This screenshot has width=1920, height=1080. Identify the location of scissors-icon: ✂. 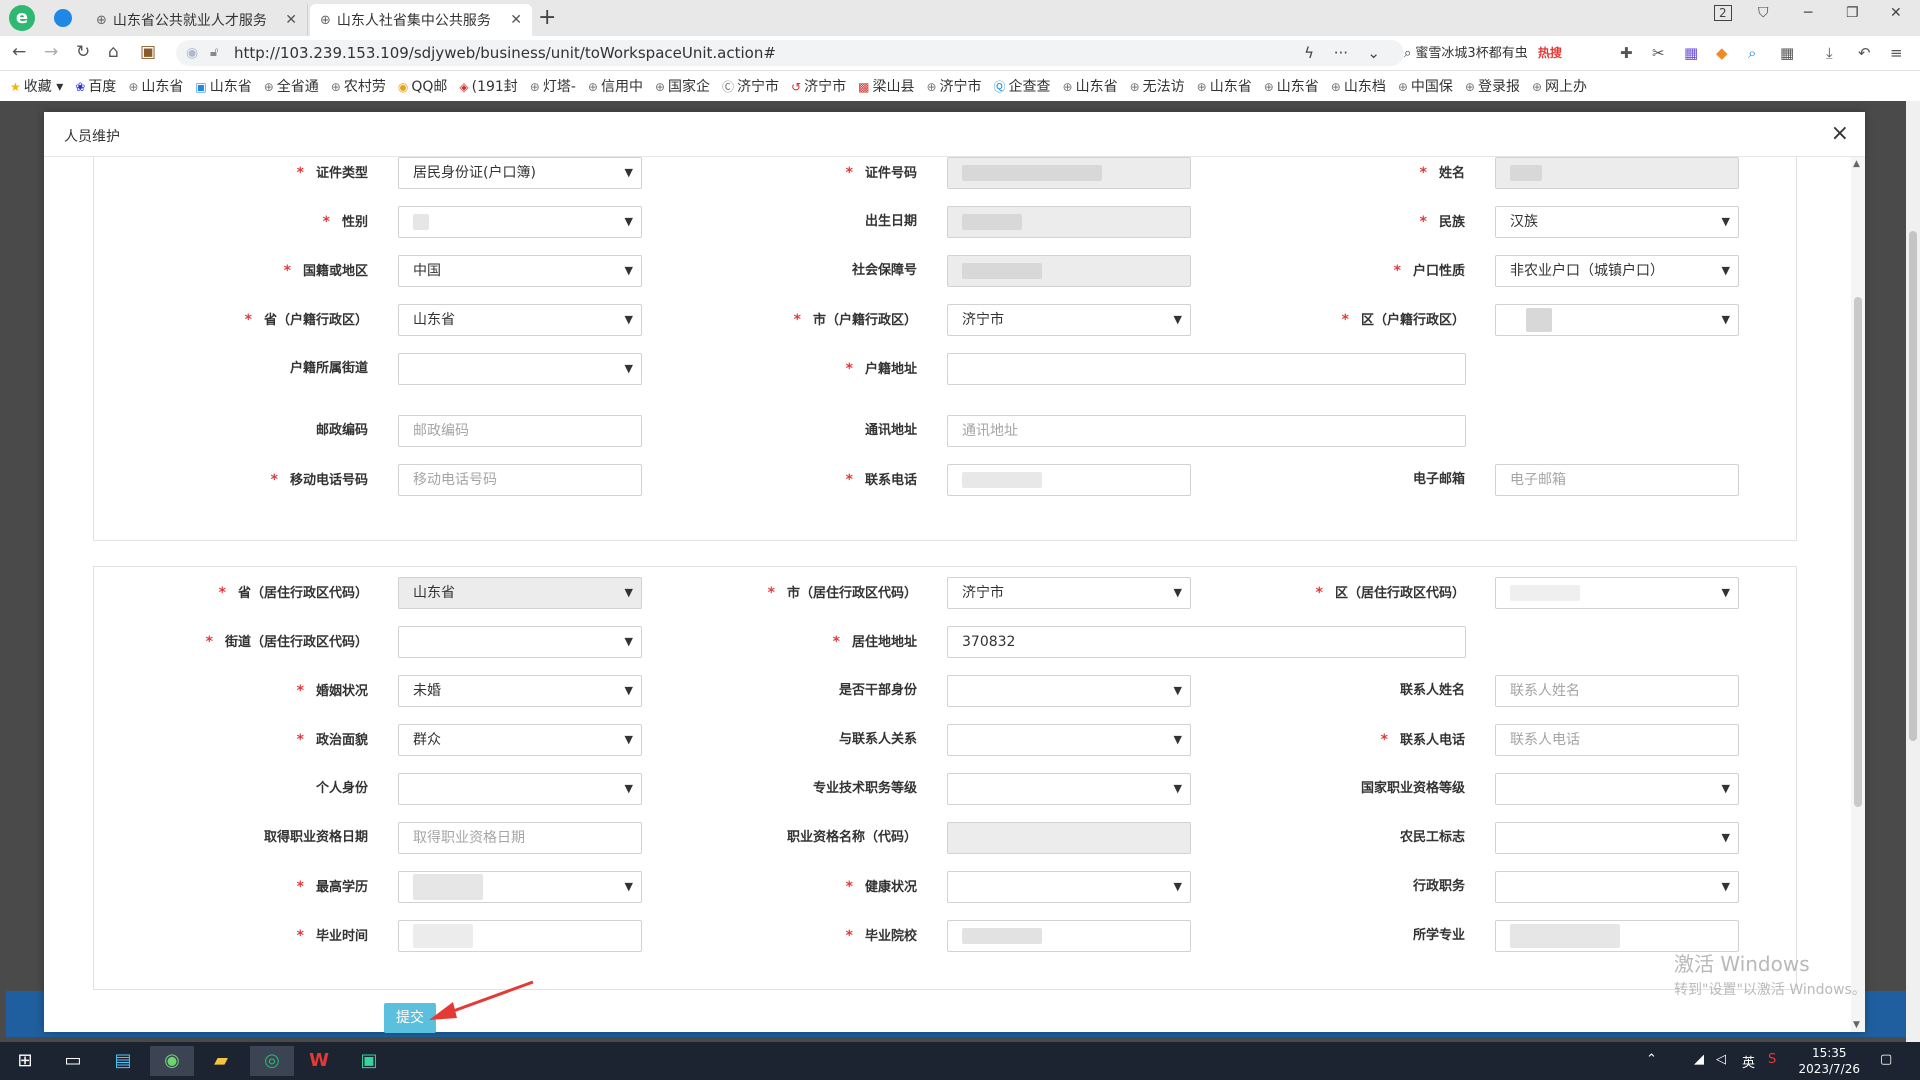
(1658, 53).